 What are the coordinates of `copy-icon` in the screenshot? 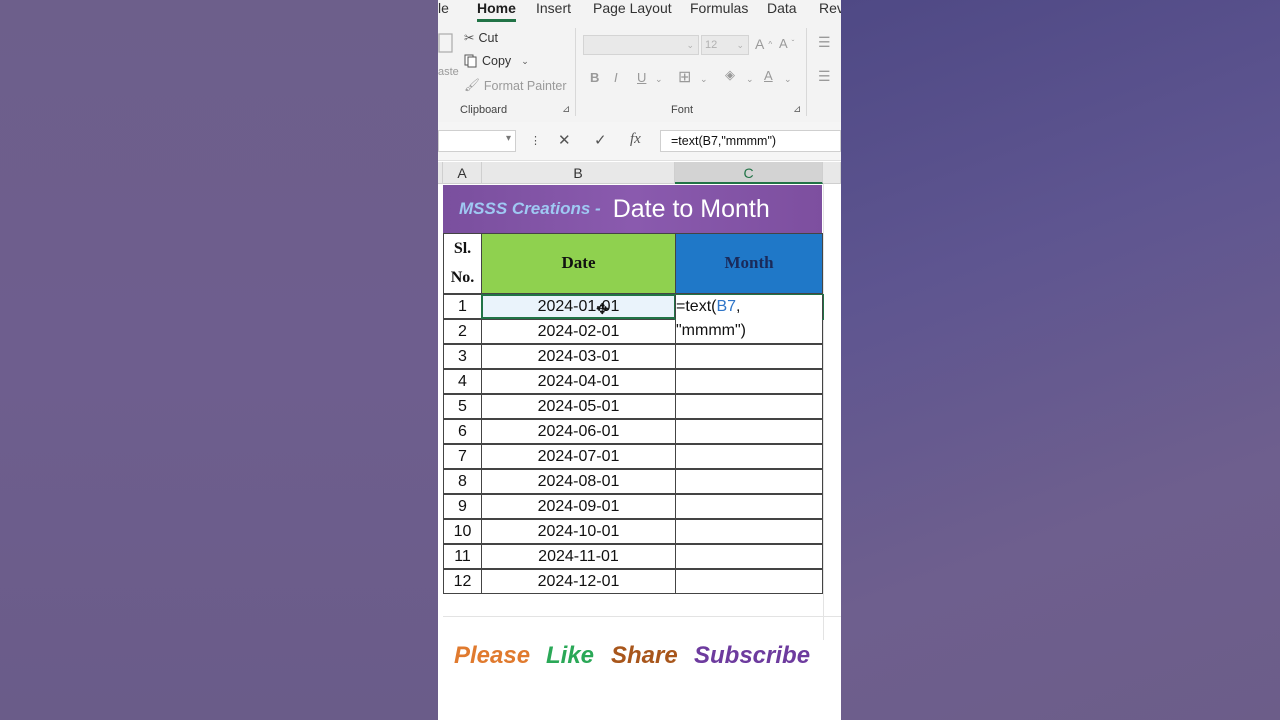 It's located at (470, 61).